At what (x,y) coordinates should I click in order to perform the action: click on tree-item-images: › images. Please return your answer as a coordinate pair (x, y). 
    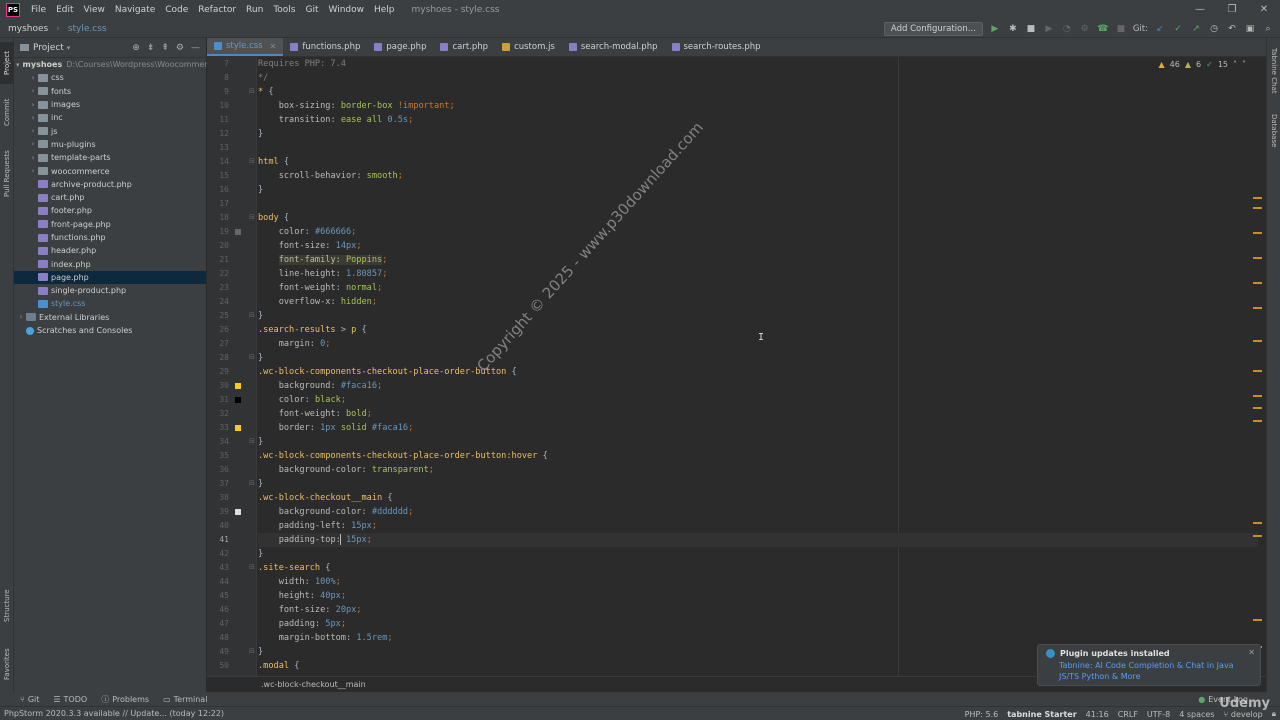
    Looking at the image, I should click on (110, 104).